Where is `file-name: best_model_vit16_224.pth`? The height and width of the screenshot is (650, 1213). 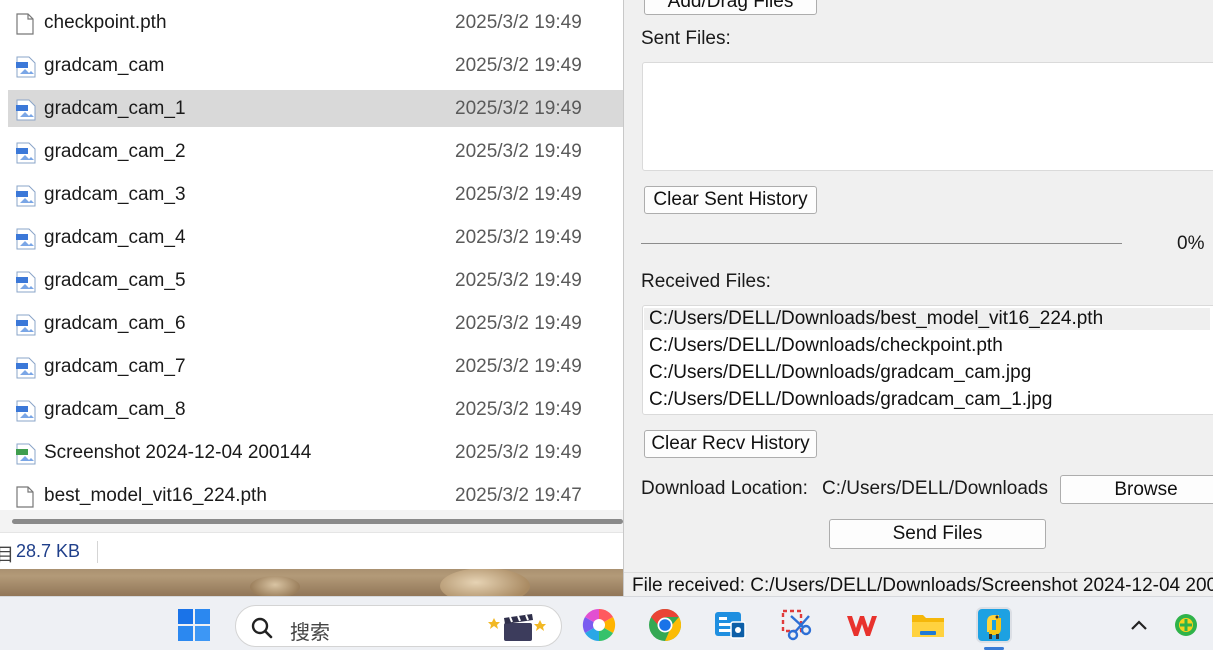
file-name: best_model_vit16_224.pth is located at coordinates (155, 495).